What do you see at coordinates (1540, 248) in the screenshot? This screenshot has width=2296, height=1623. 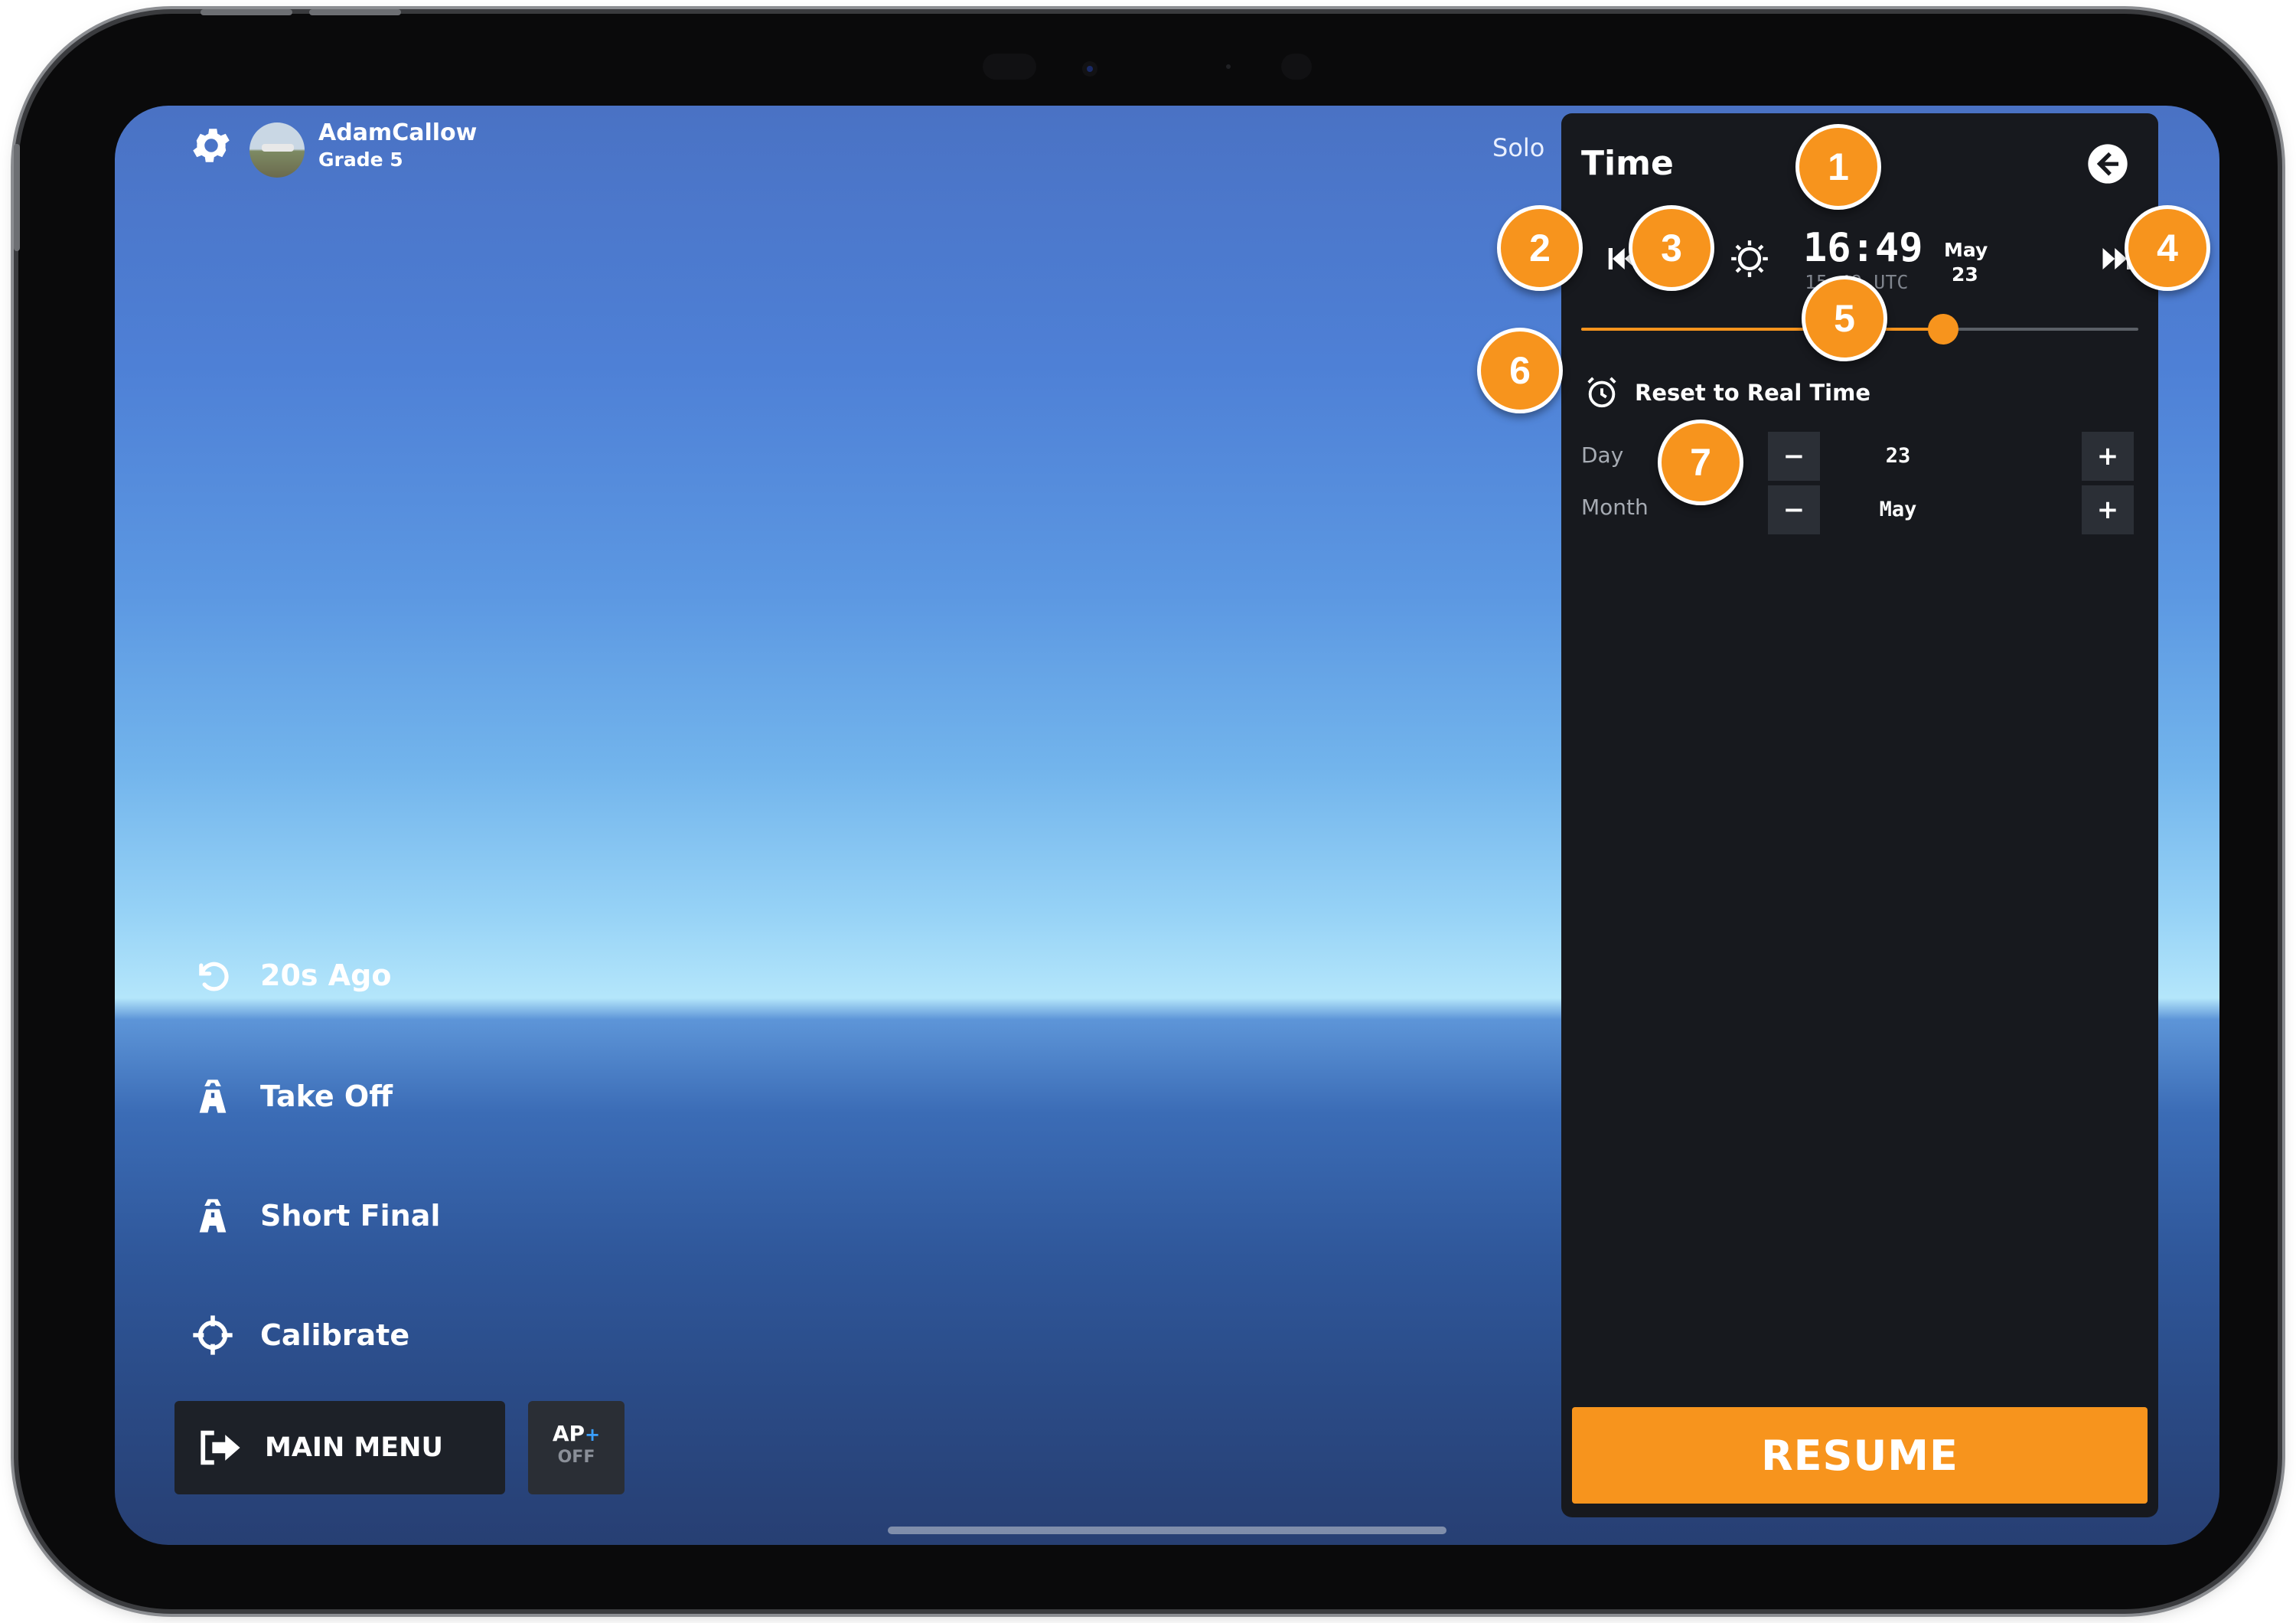 I see `callout-2: 2` at bounding box center [1540, 248].